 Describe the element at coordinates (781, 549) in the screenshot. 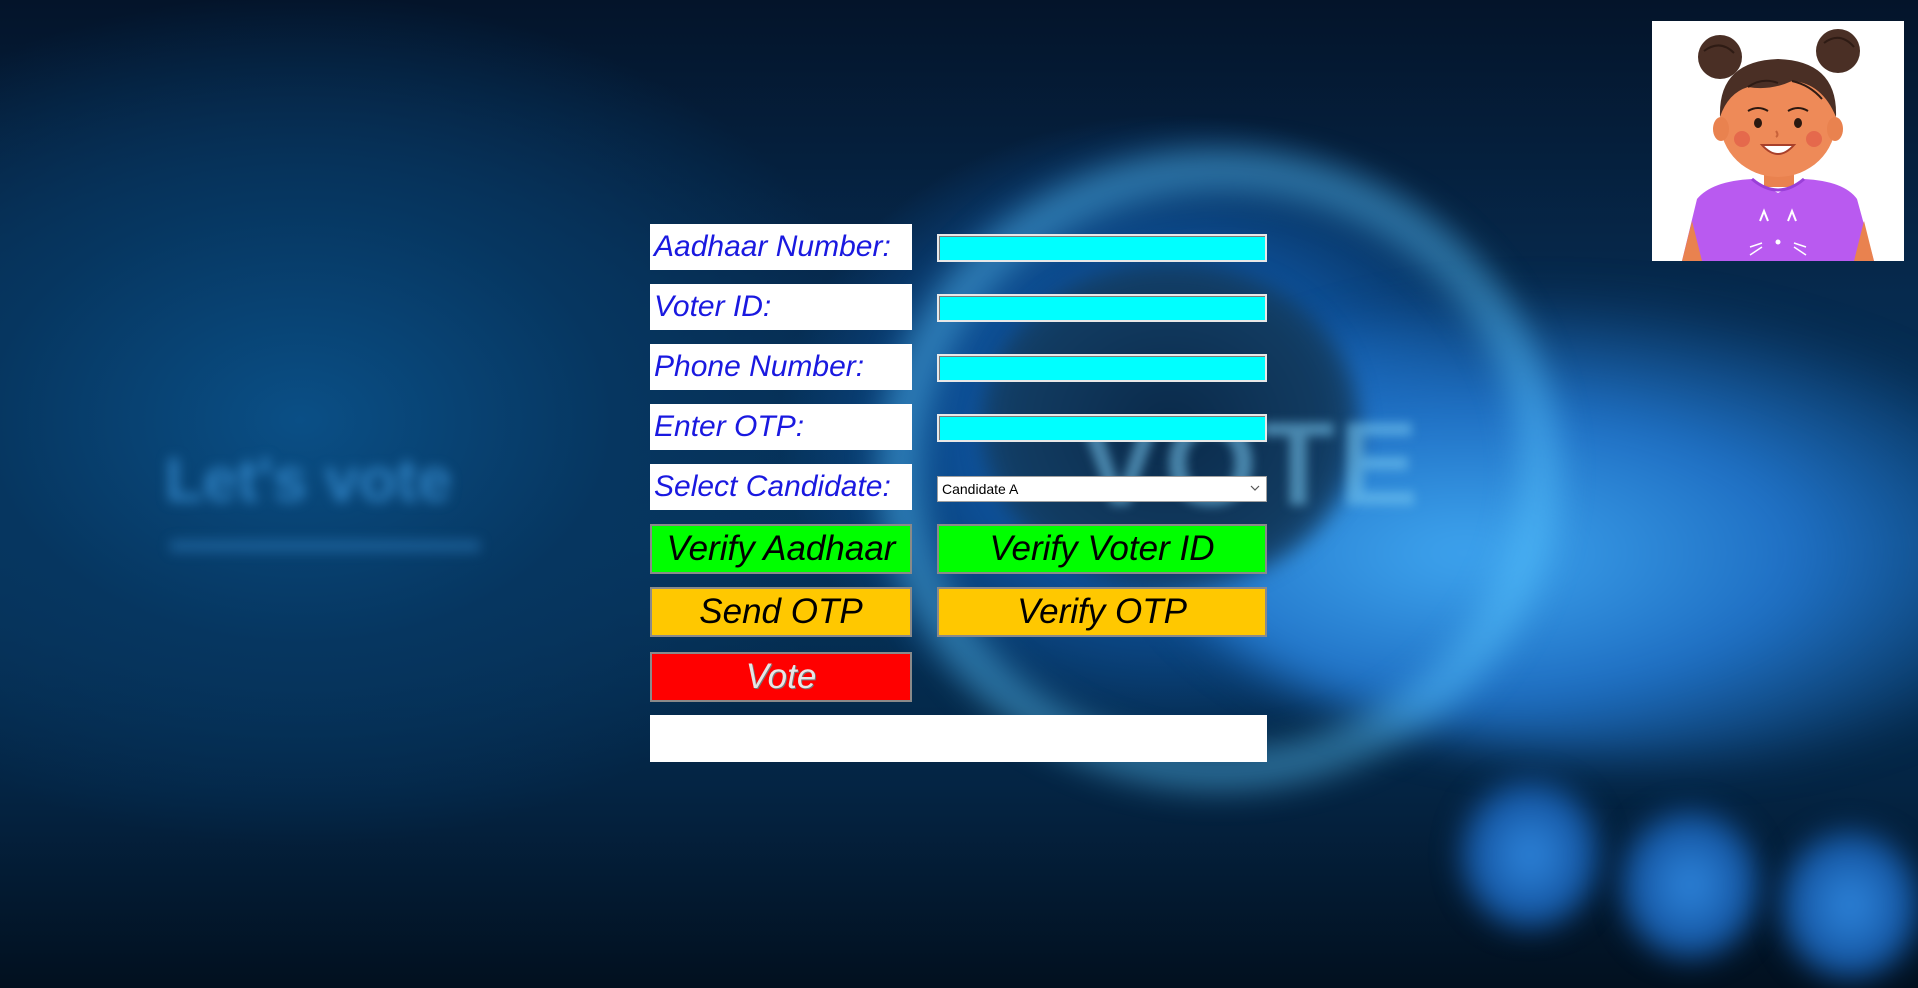

I see `verify-aadhaar-button: Verify Aadhaar` at that location.